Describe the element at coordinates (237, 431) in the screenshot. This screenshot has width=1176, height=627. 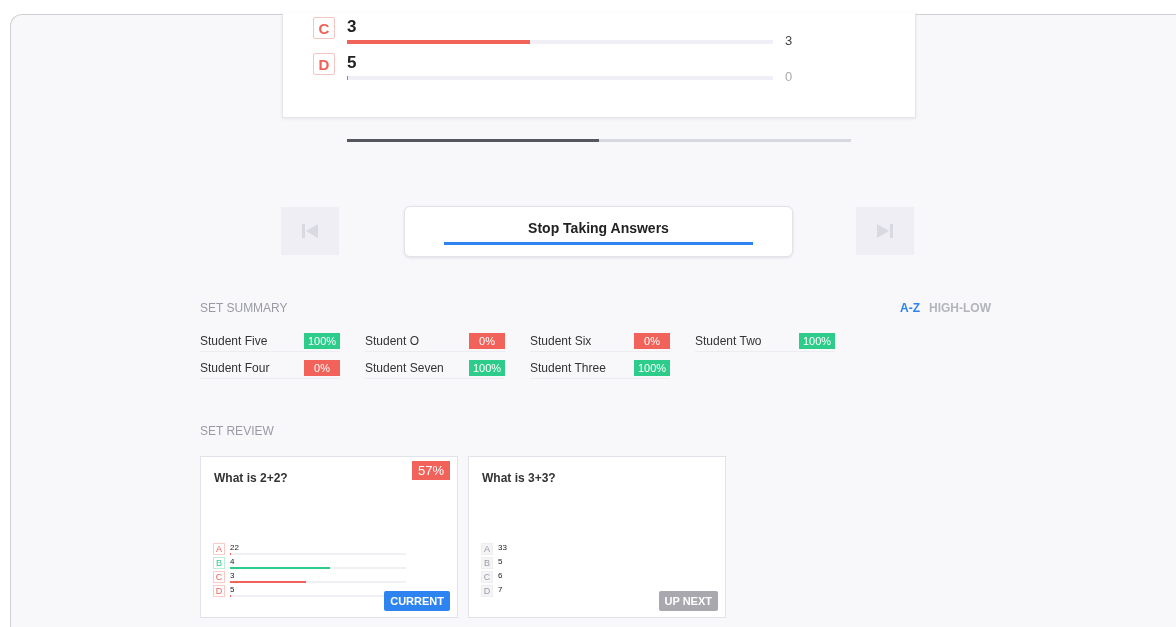
I see `section-title: SET REVIEW` at that location.